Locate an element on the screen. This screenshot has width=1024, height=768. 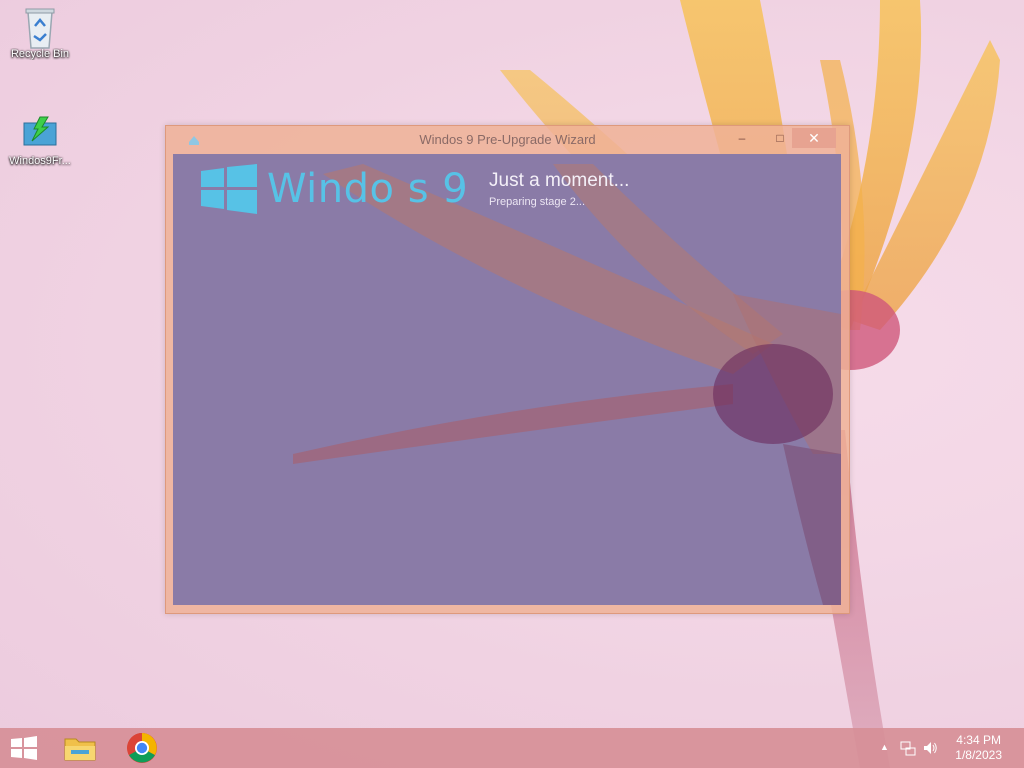
desktop-icon-recycle-bin: Recycle Bin is located at coordinates (40, 33).